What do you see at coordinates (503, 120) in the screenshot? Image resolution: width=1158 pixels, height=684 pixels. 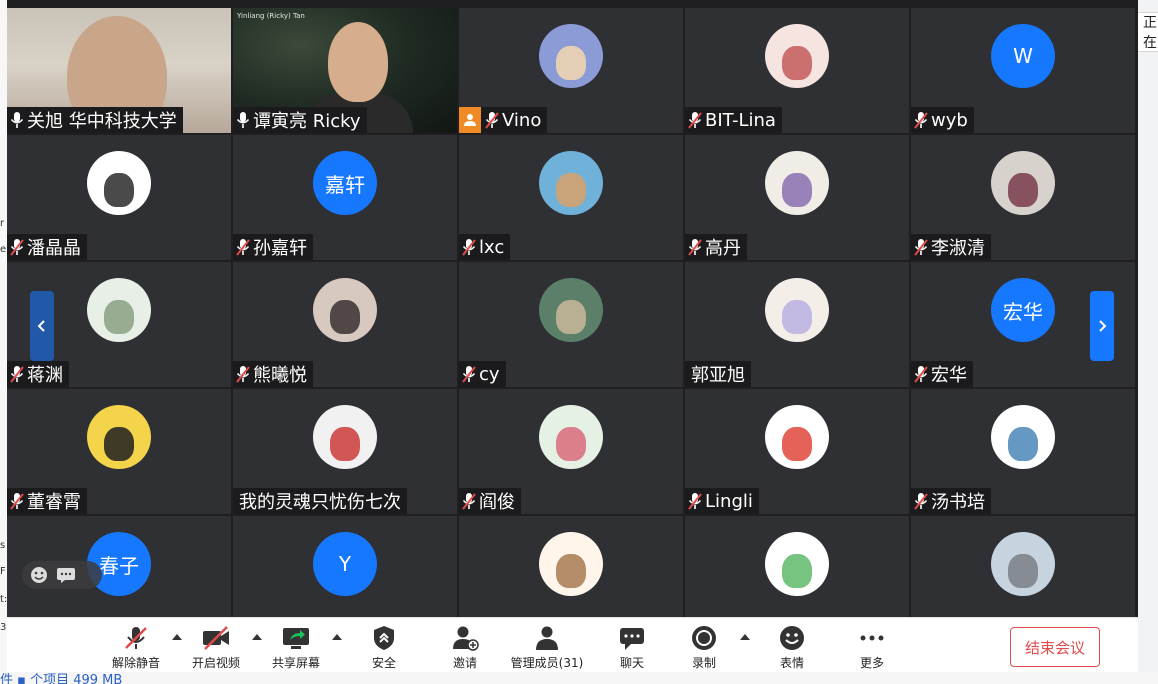 I see `participant-name-tag: Vino` at bounding box center [503, 120].